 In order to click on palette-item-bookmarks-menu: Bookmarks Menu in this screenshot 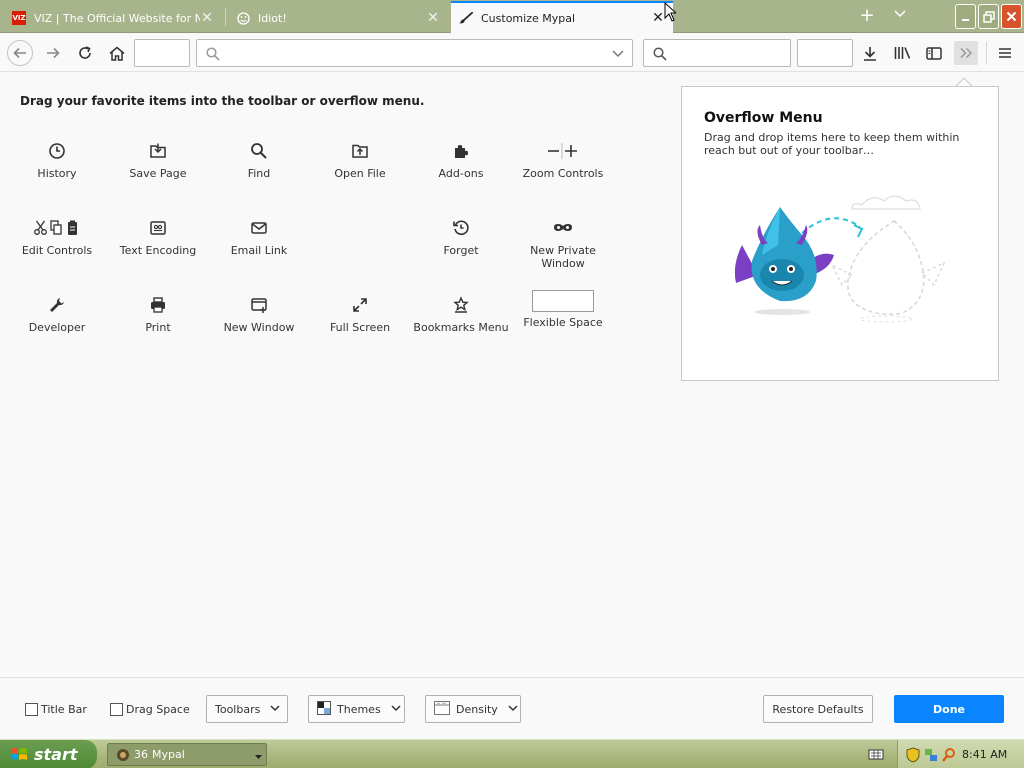, I will do `click(461, 313)`.